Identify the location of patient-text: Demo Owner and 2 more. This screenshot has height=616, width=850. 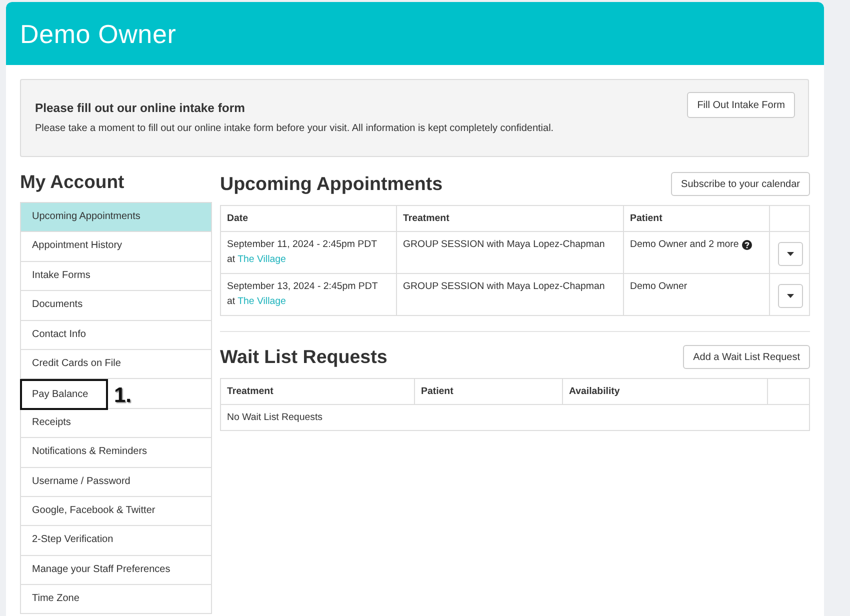
(684, 245).